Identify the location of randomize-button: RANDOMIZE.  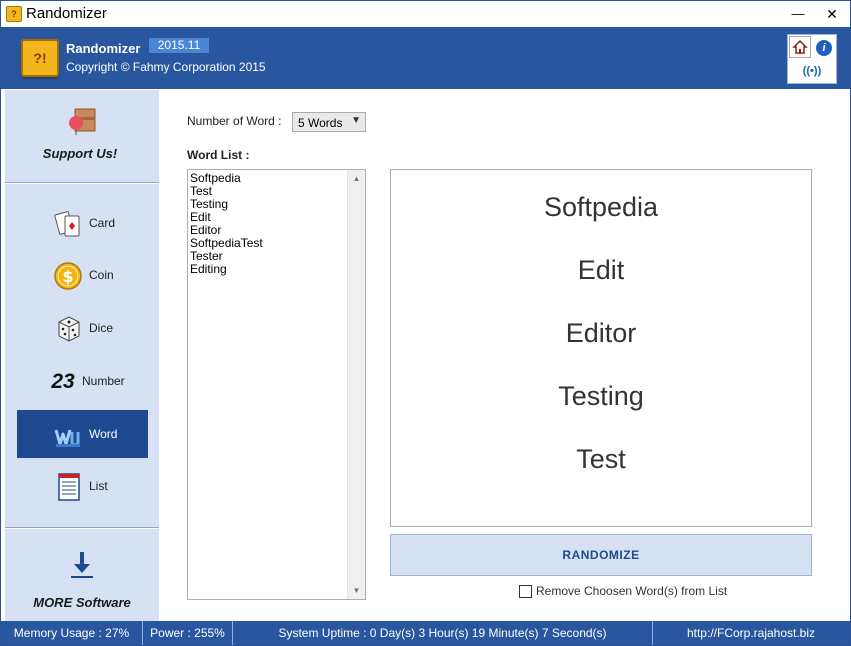
(601, 555).